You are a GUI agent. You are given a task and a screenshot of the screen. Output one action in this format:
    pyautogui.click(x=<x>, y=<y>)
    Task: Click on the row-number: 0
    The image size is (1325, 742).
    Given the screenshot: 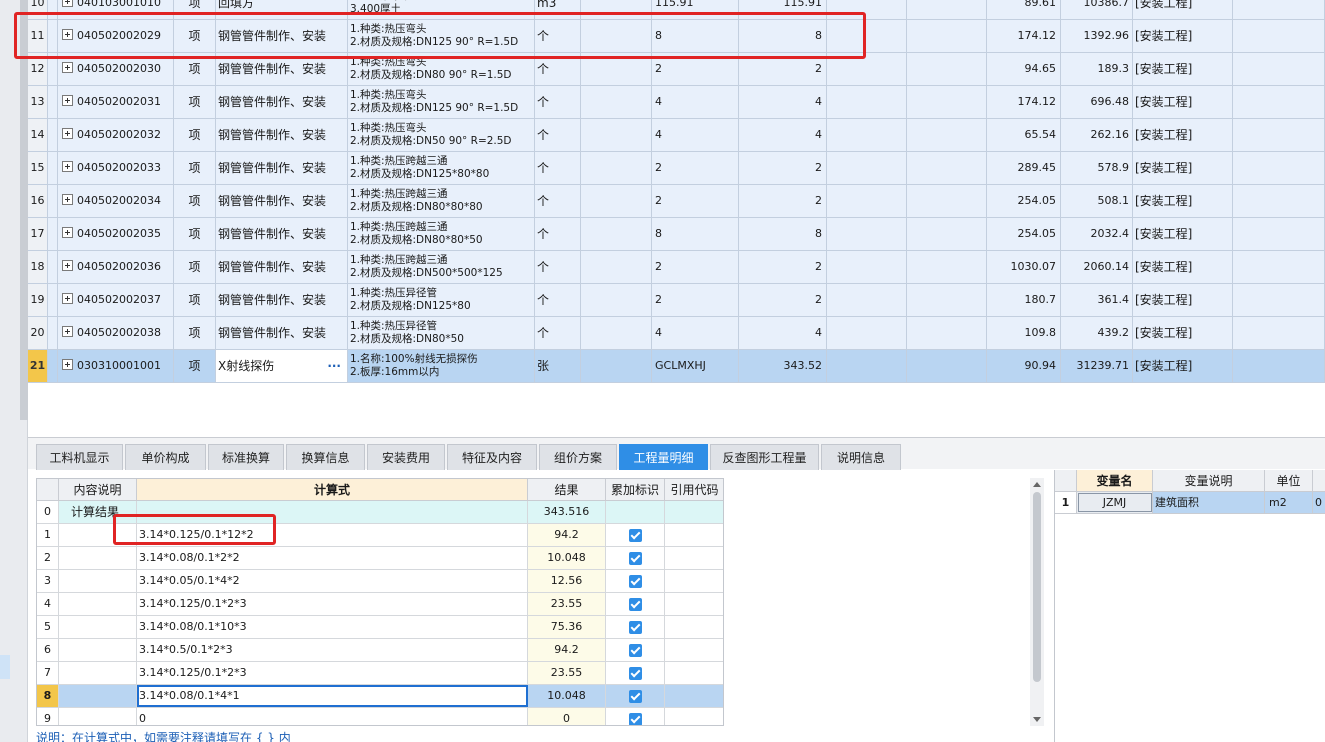 What is the action you would take?
    pyautogui.click(x=48, y=512)
    